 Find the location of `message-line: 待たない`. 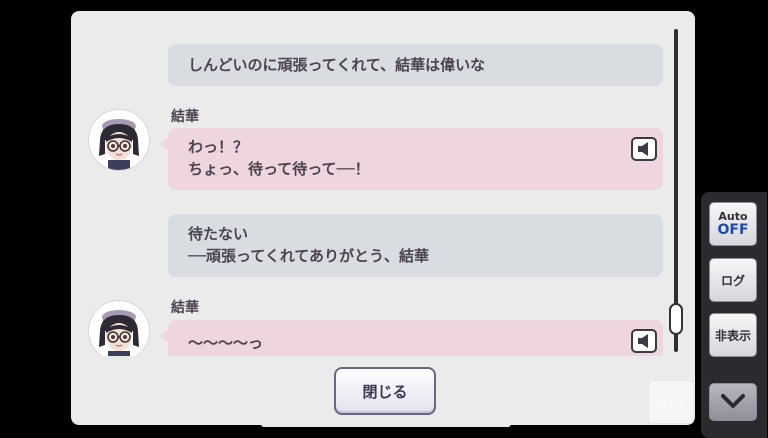

message-line: 待たない is located at coordinates (218, 234).